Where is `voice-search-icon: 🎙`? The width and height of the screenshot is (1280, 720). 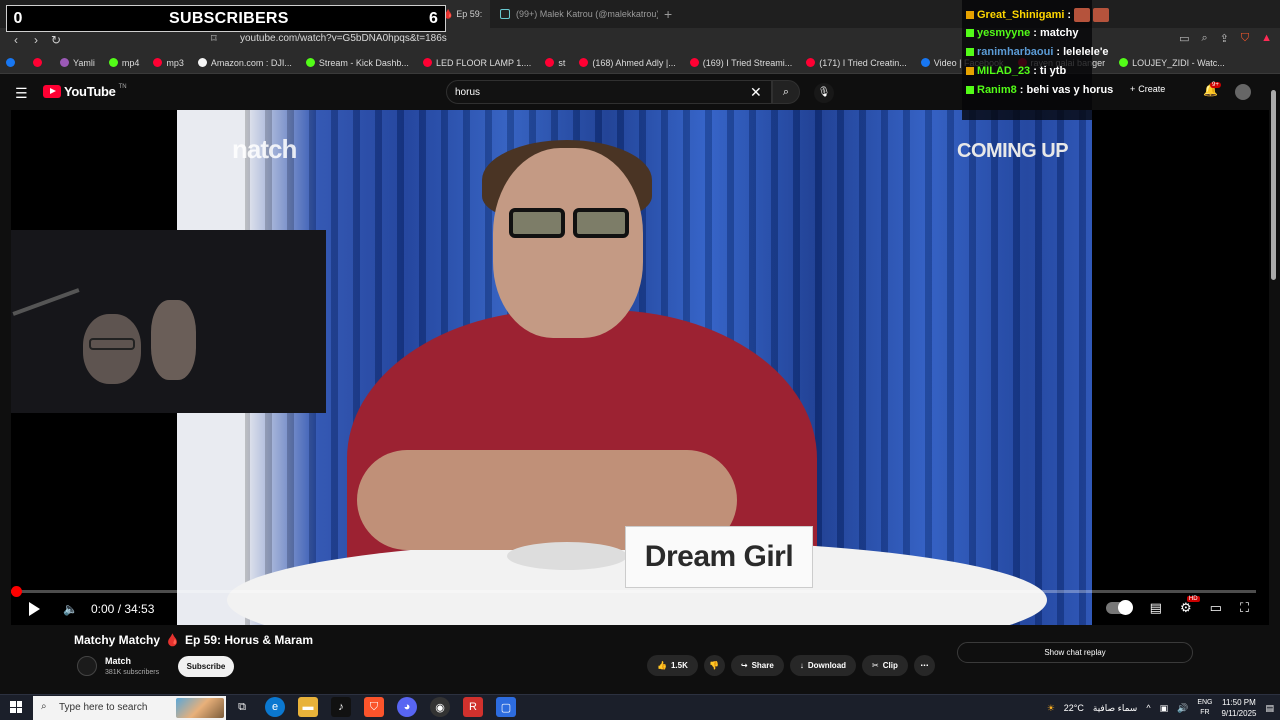
voice-search-icon: 🎙 is located at coordinates (824, 93).